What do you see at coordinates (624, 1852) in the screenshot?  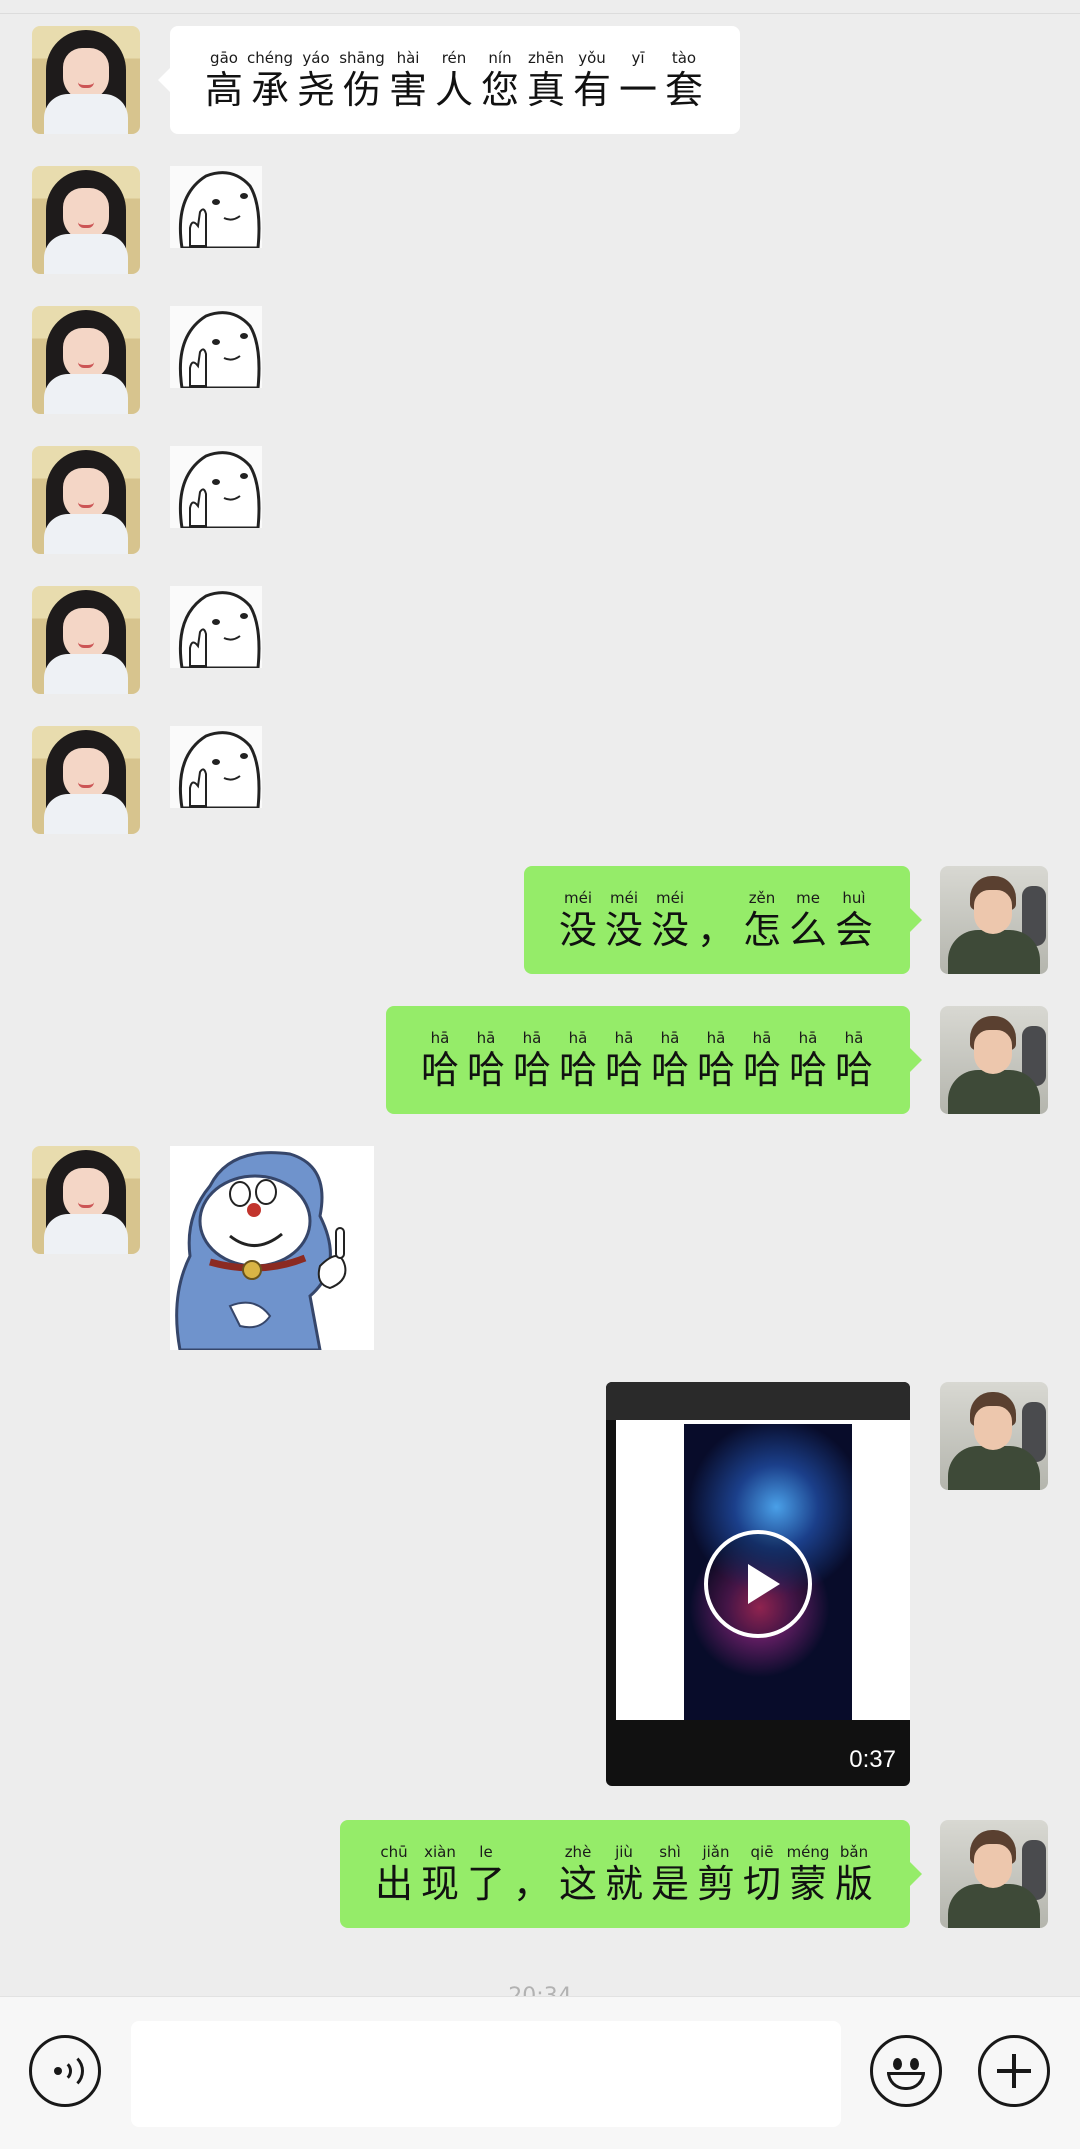 I see `pinyin-label: jiù` at bounding box center [624, 1852].